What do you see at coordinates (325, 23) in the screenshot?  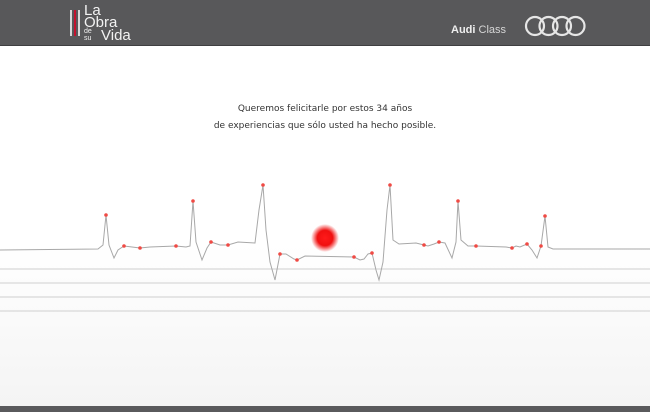 I see `top-bar: La Obra de su Vida Audi Class` at bounding box center [325, 23].